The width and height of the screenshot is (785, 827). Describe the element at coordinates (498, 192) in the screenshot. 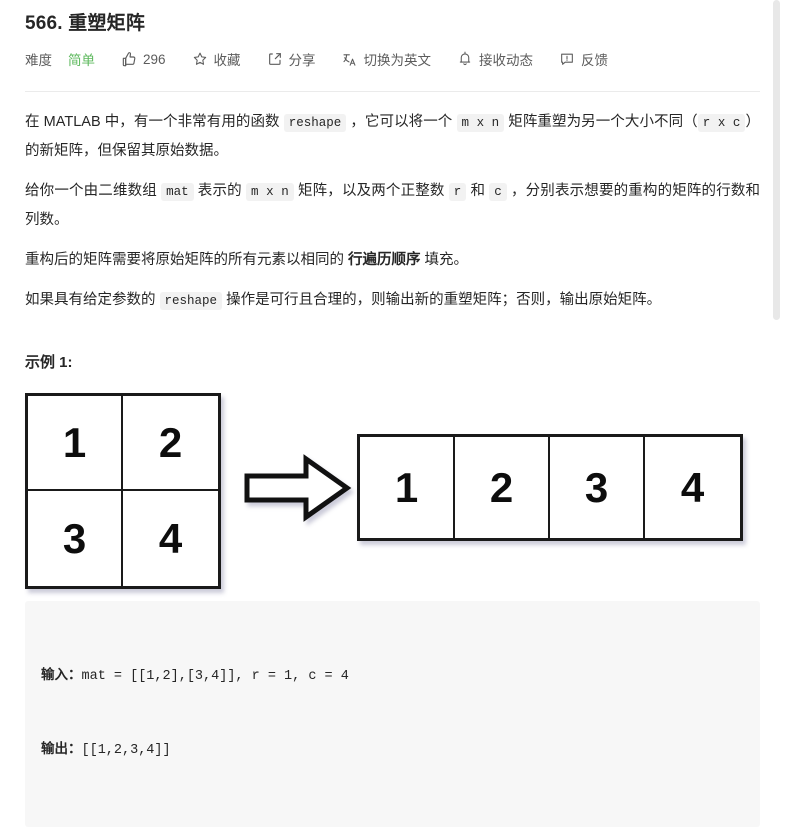

I see `inline-code-c: c` at that location.